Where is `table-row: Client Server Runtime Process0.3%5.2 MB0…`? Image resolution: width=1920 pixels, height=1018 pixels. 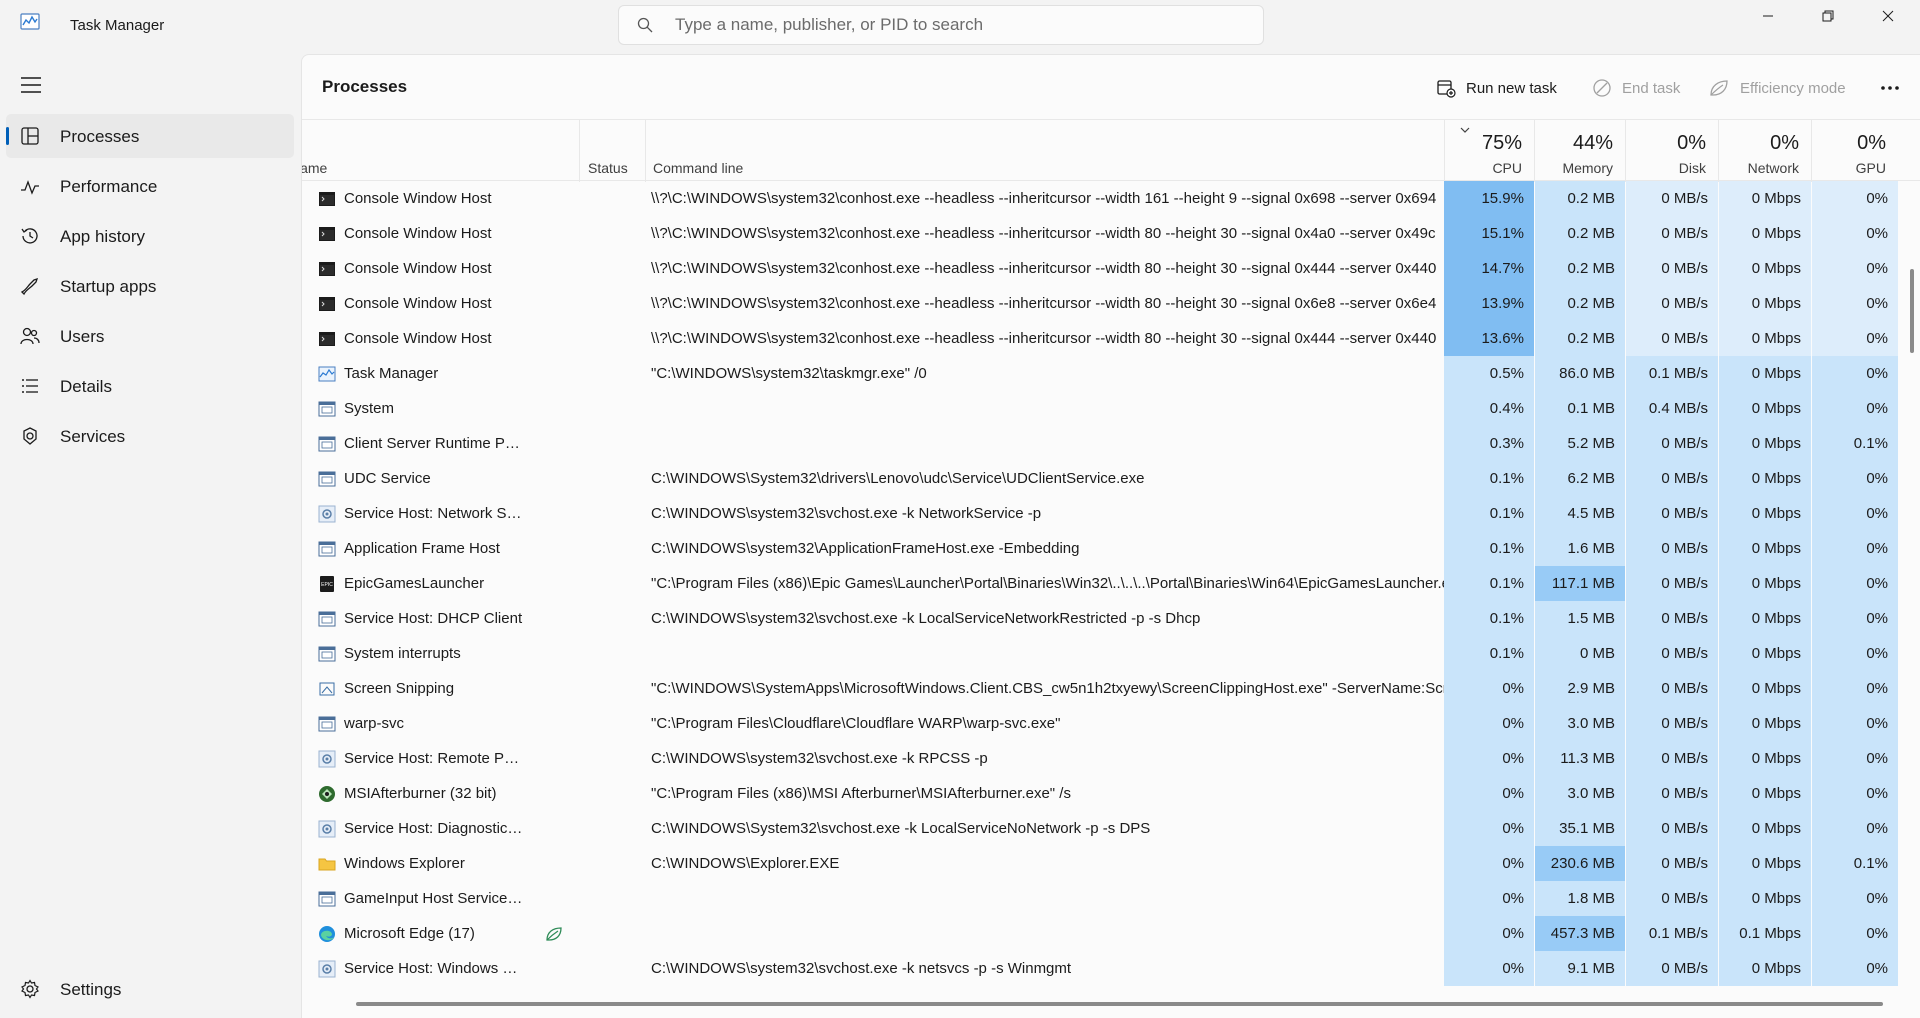 table-row: Client Server Runtime Process0.3%5.2 MB0… is located at coordinates (1111, 443).